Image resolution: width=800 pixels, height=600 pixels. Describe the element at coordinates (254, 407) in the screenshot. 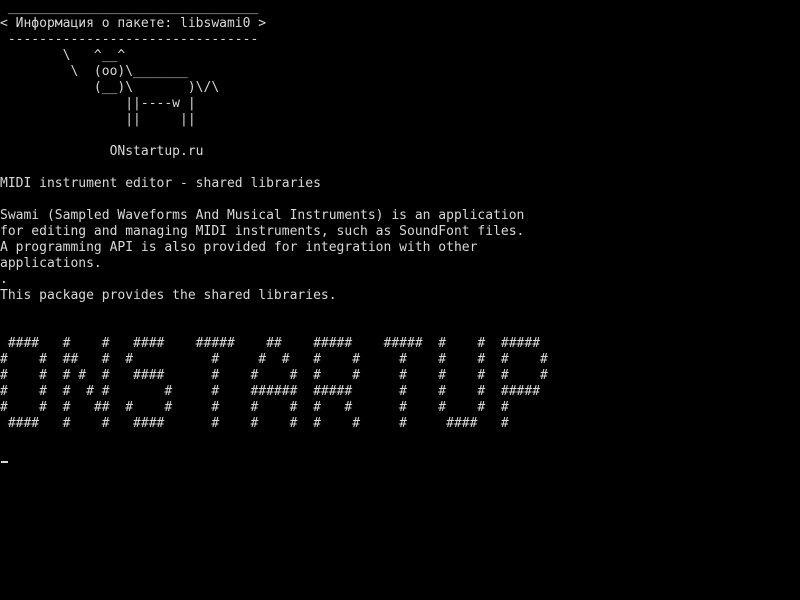

I see `banner-line: # # # ## # # # # # # # # # # #` at that location.